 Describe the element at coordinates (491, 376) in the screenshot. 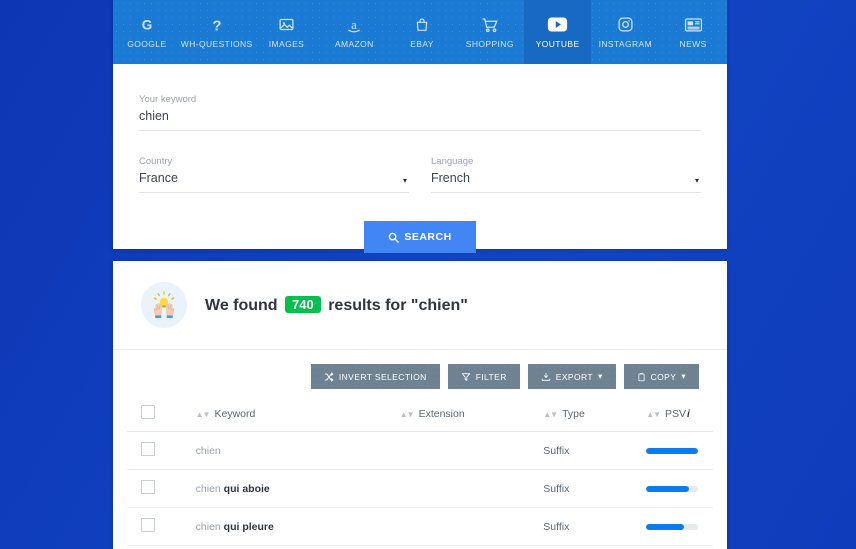

I see `filter-label: FILTER` at that location.